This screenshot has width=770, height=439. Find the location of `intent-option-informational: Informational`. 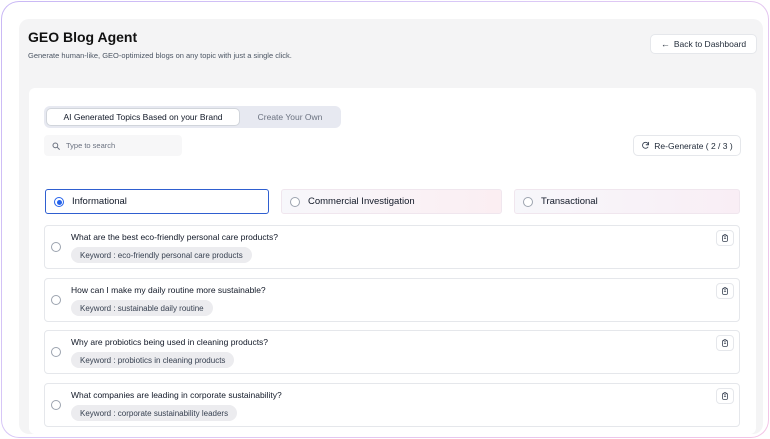

intent-option-informational: Informational is located at coordinates (157, 201).